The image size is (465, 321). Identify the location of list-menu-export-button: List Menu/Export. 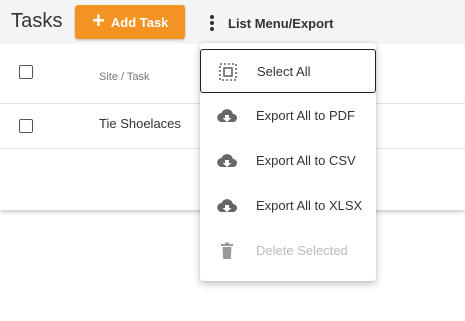
(271, 23).